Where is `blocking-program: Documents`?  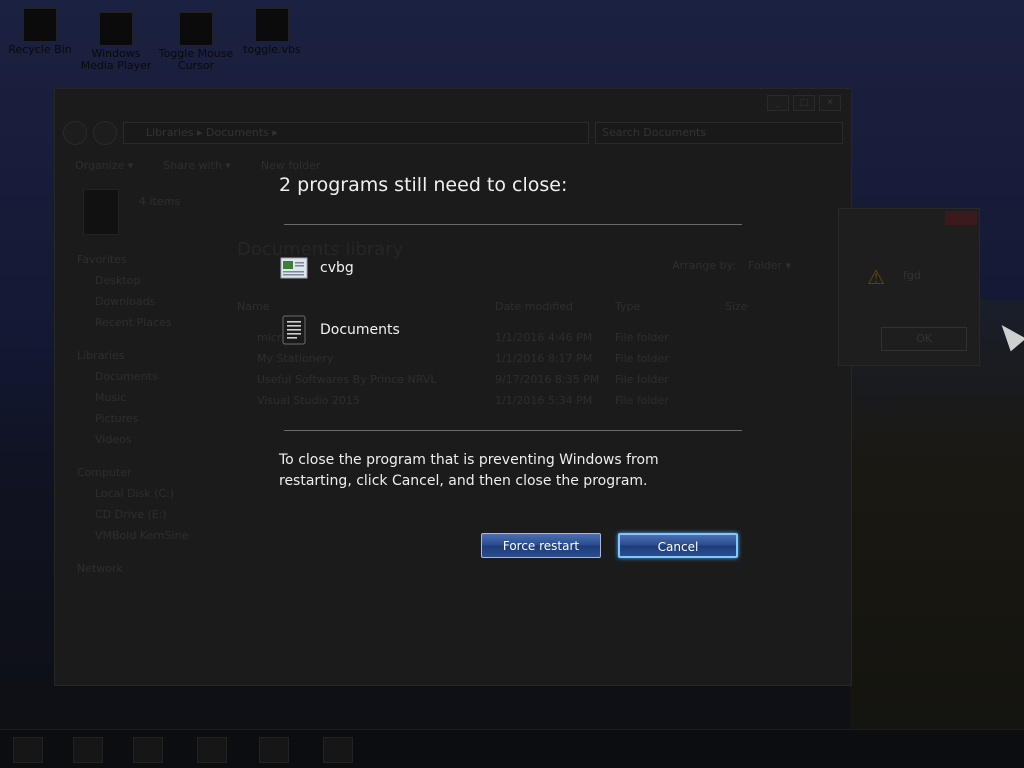
blocking-program: Documents is located at coordinates (340, 330).